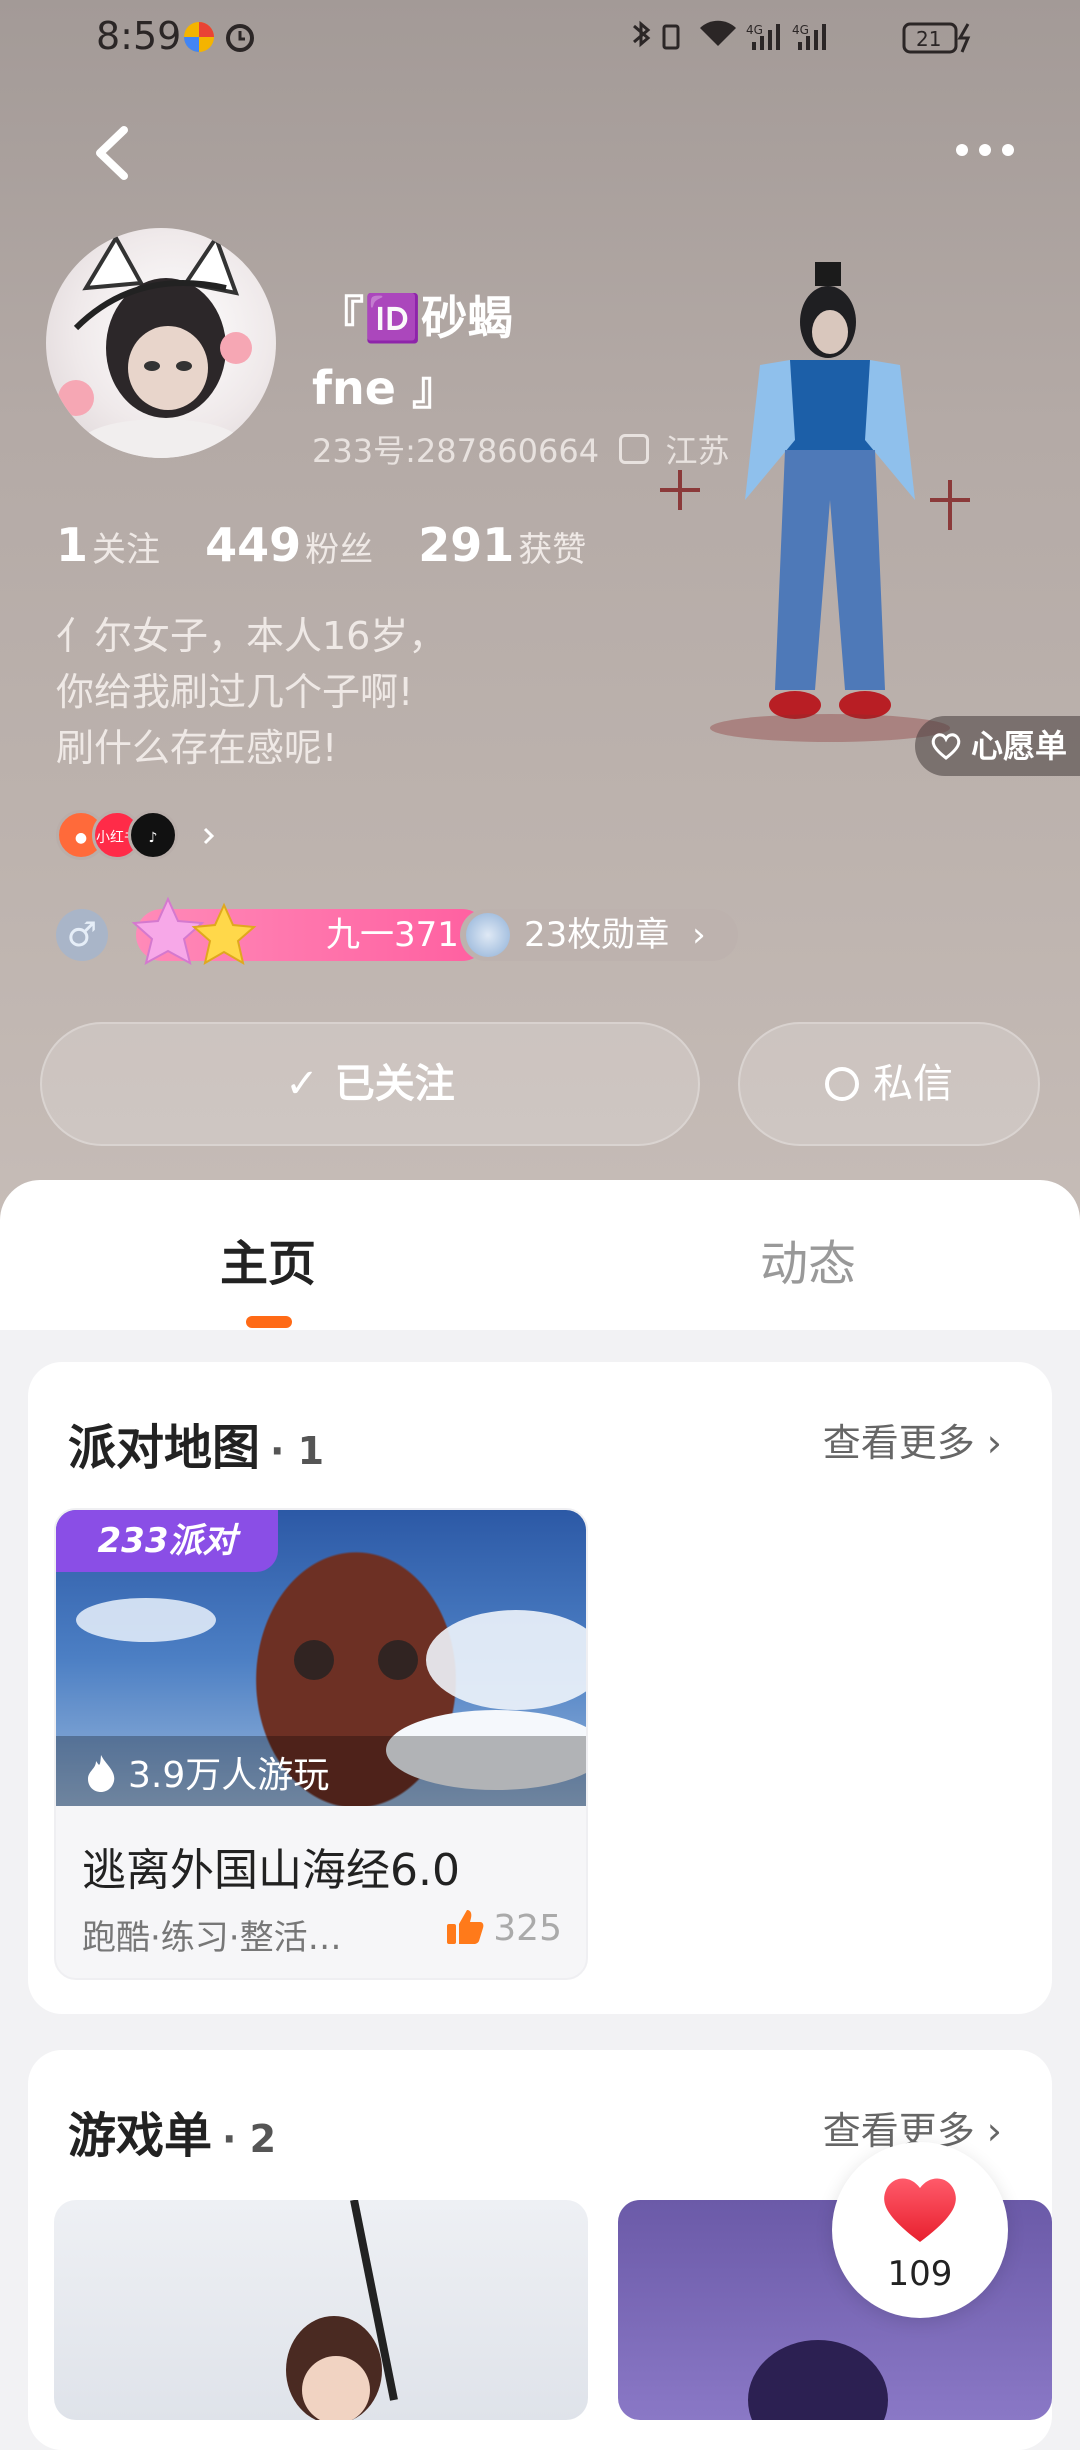 The width and height of the screenshot is (1080, 2450). What do you see at coordinates (465, 1927) in the screenshot?
I see `thumbs-up-icon` at bounding box center [465, 1927].